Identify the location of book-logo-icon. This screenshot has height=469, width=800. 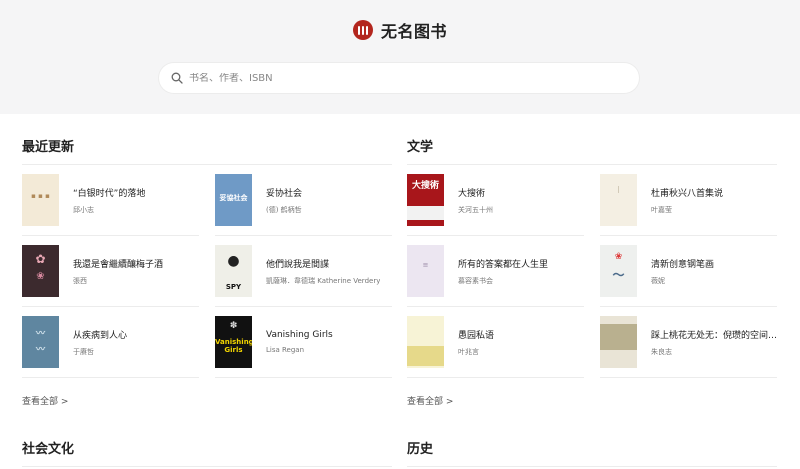
(362, 30).